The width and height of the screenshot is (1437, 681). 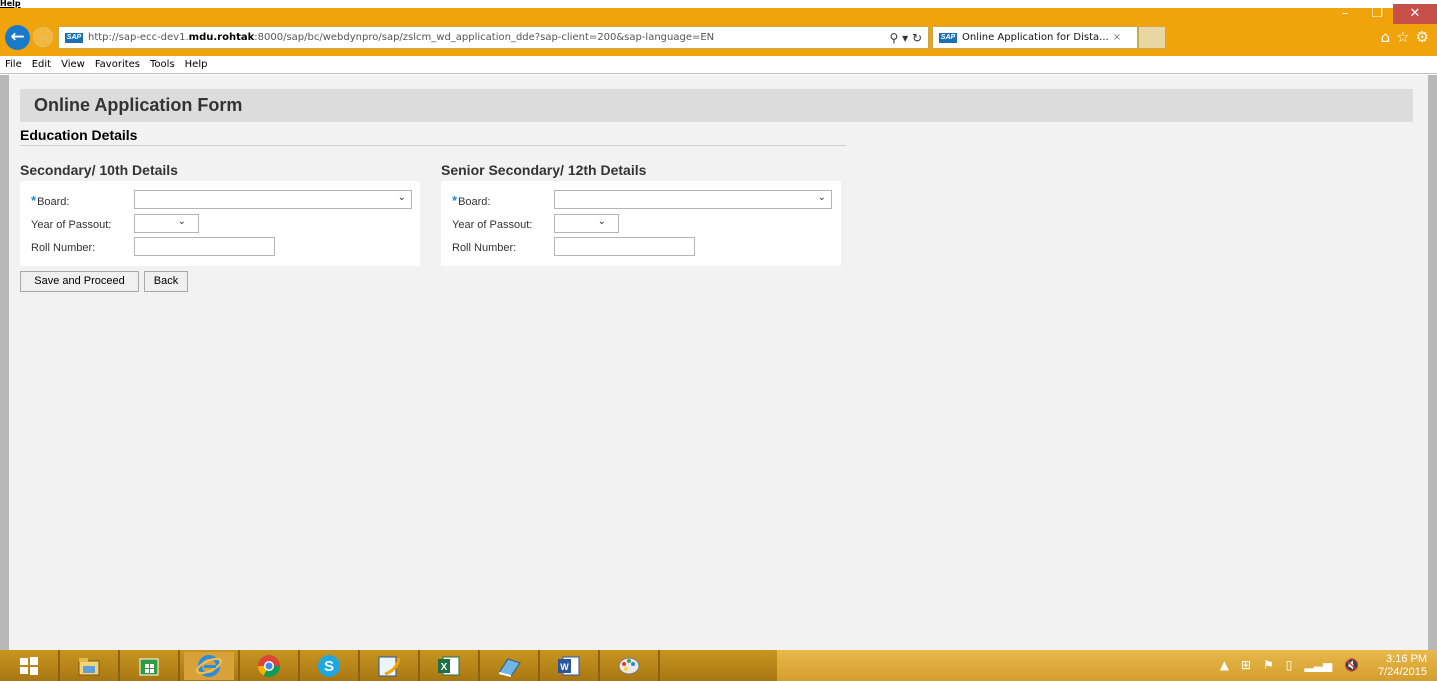 I want to click on year-select-10th: ⌄, so click(x=166, y=223).